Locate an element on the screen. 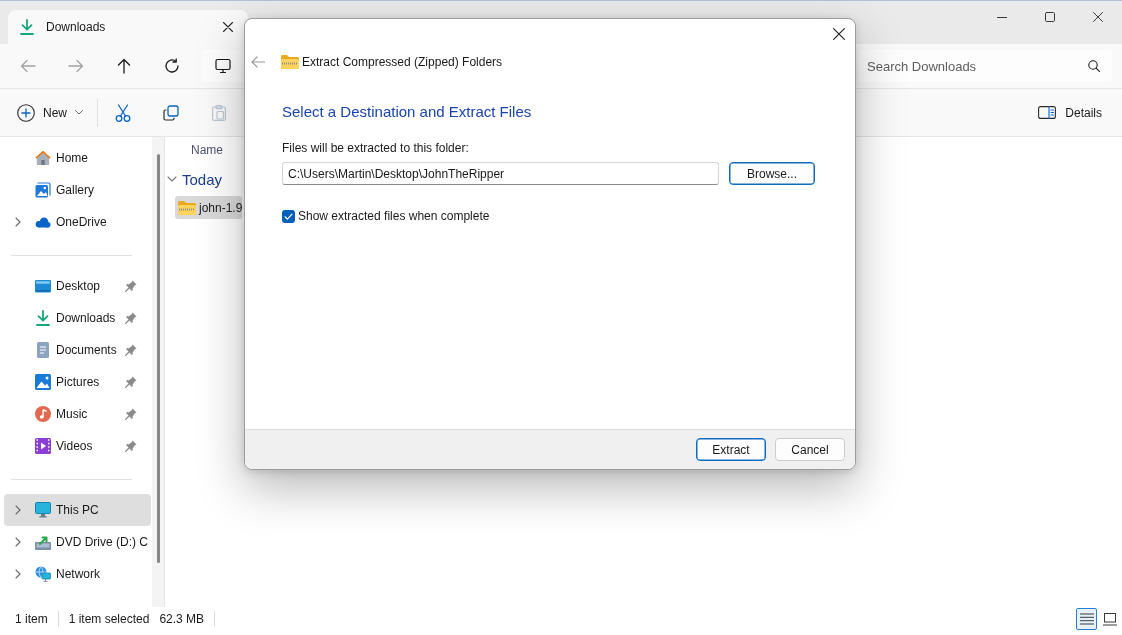  sidebar-item: Music is located at coordinates (77, 414).